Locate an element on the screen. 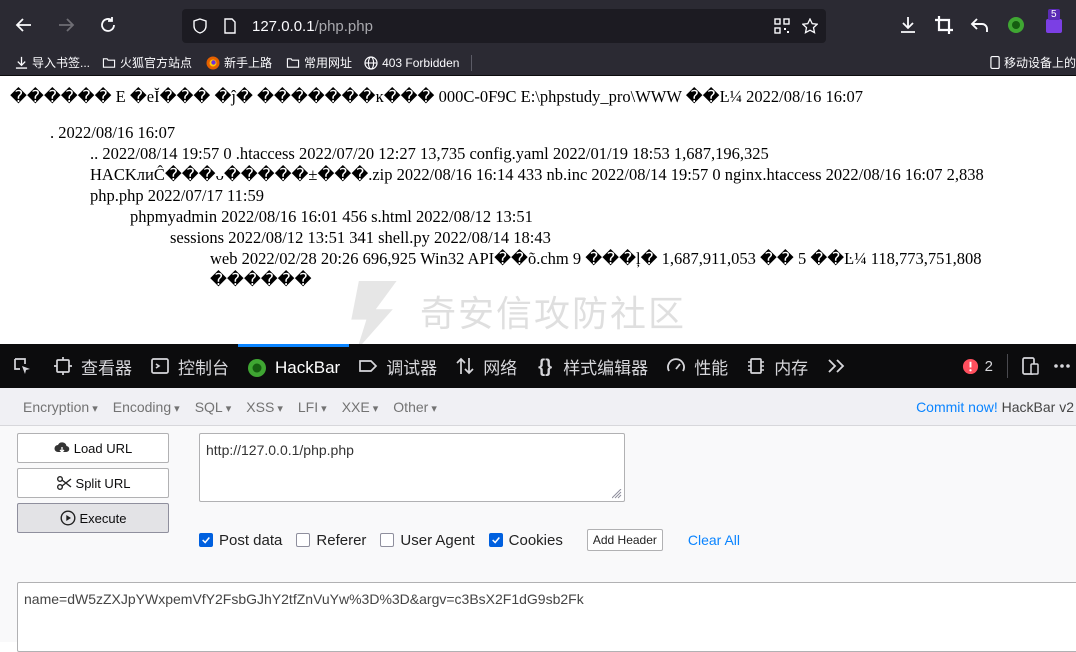 This screenshot has width=1076, height=652. extension-green-icon is located at coordinates (1016, 25).